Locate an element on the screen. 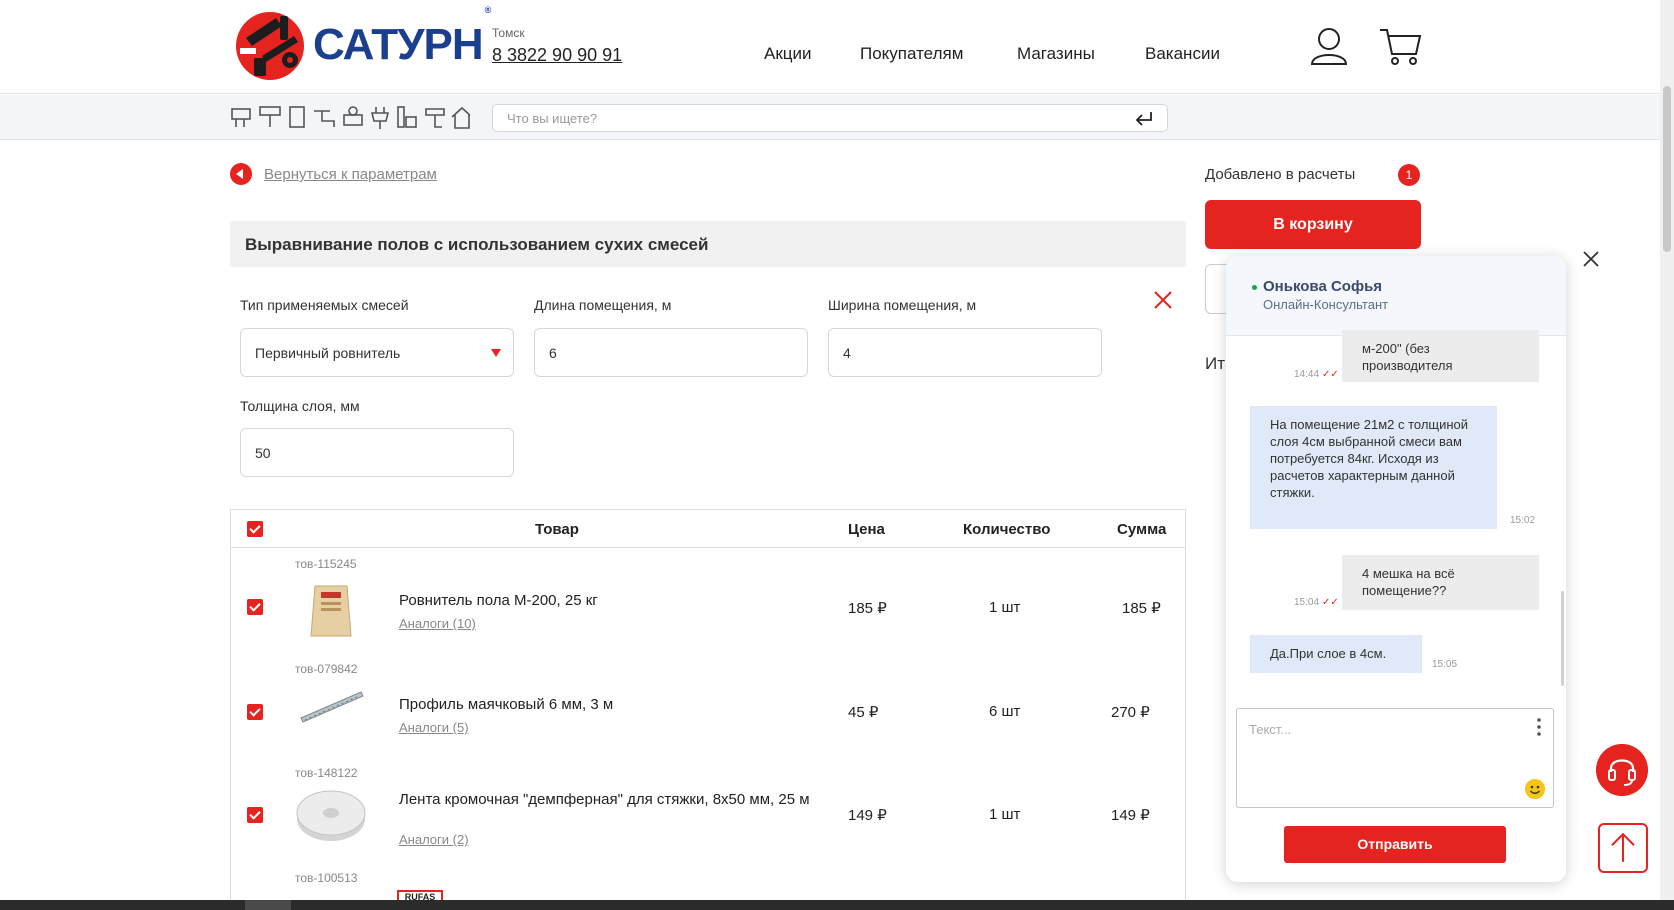  product-quantity: 6 шт is located at coordinates (1004, 711).